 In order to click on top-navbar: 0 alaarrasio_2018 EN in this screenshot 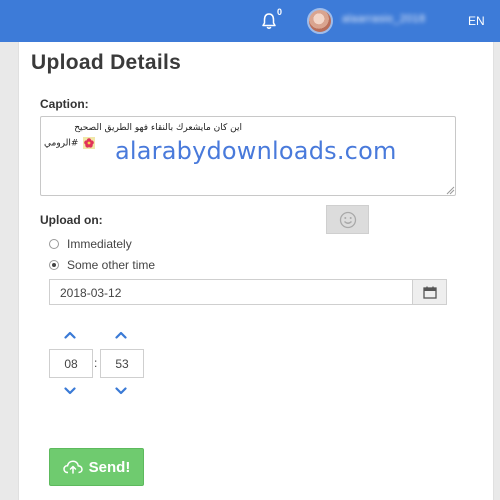, I will do `click(250, 21)`.